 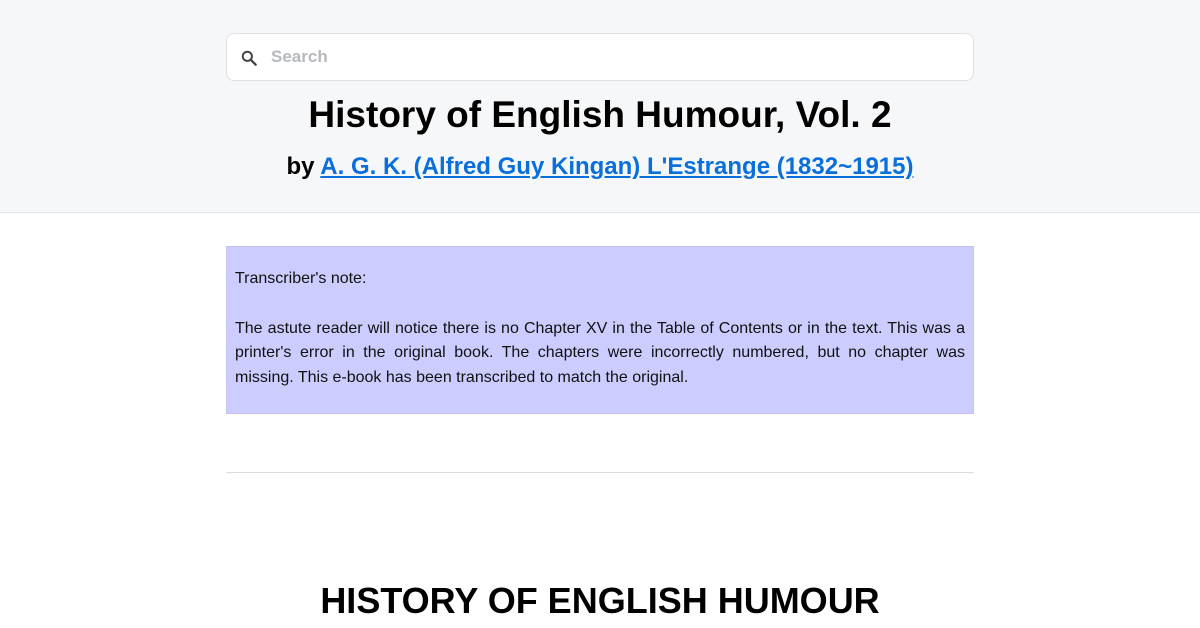 What do you see at coordinates (600, 114) in the screenshot?
I see `book-title: History of English Humour, Vol. 2` at bounding box center [600, 114].